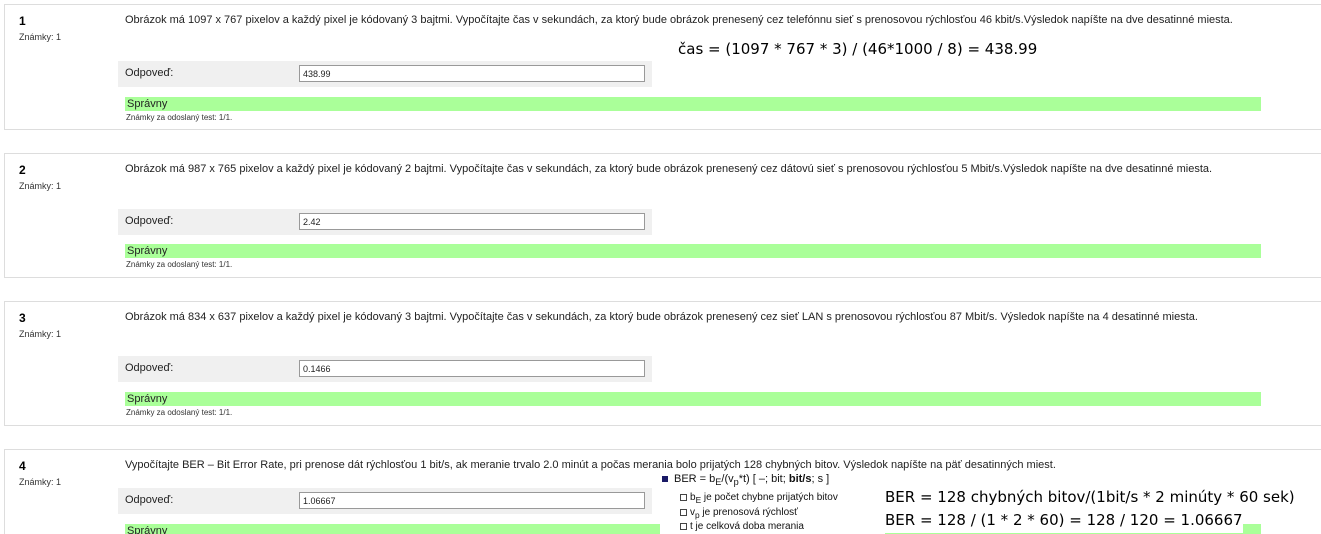 The image size is (1321, 534). Describe the element at coordinates (742, 526) in the screenshot. I see `ber-hint-line: t je celková doba merania` at that location.